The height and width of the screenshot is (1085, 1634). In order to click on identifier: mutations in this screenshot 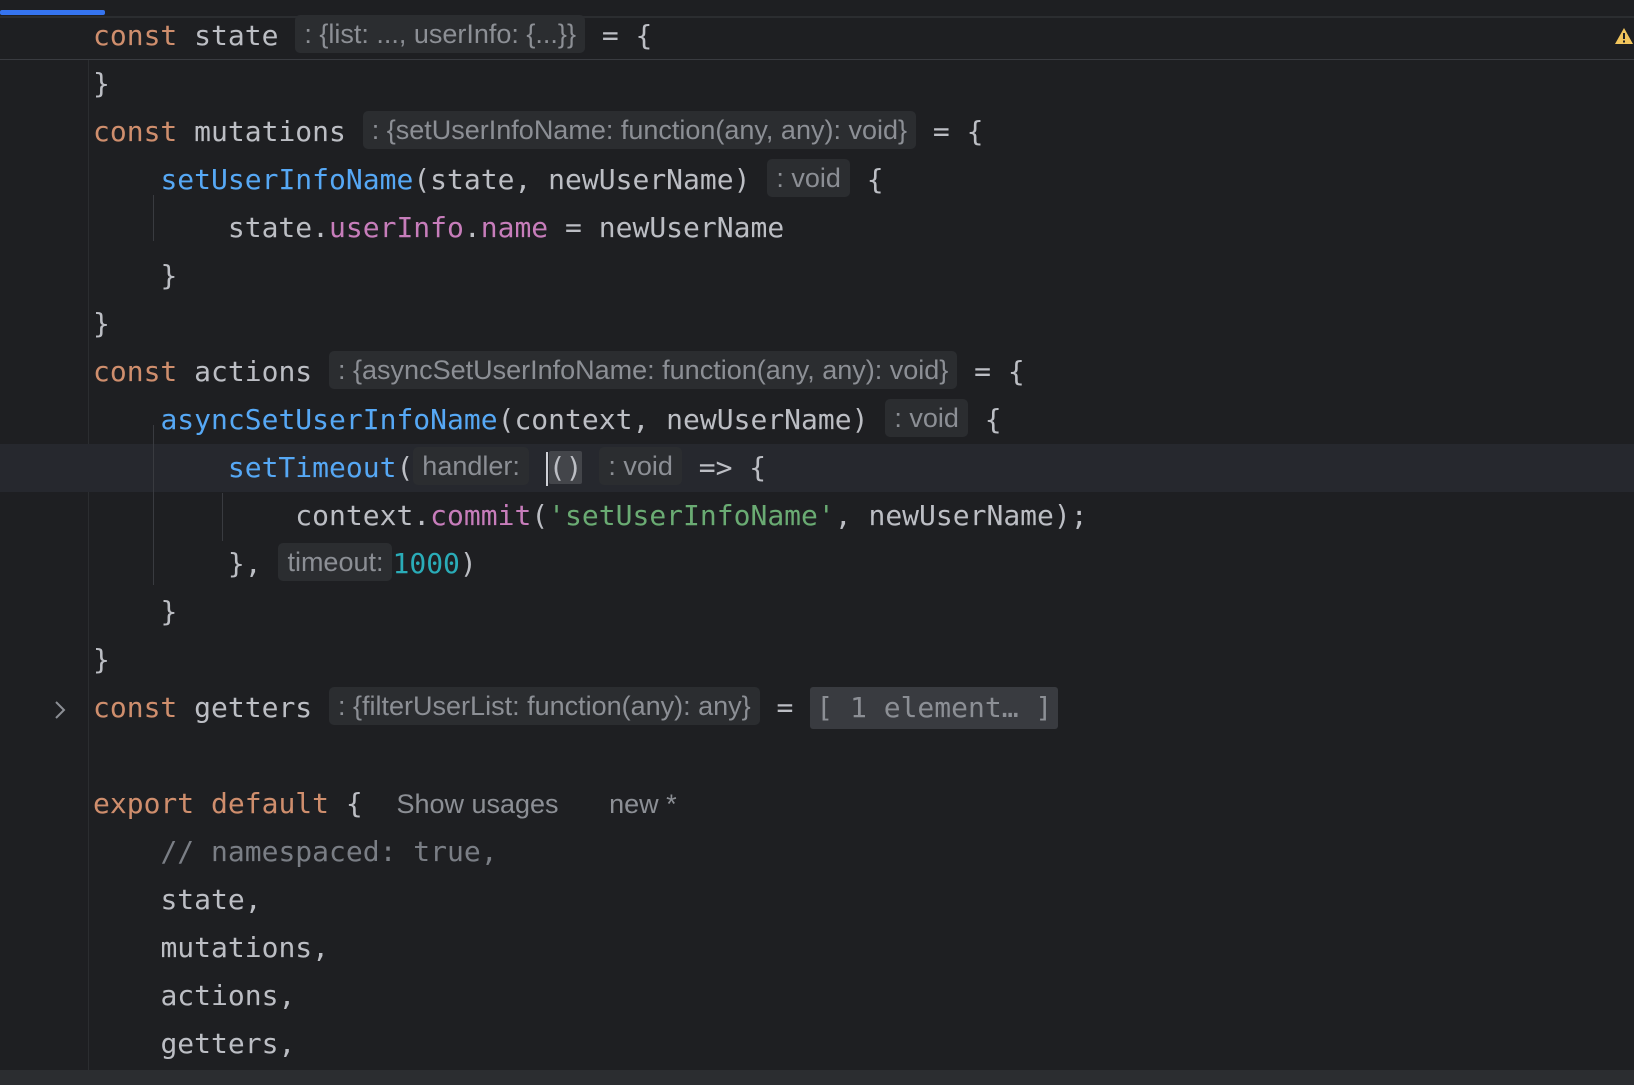, I will do `click(261, 131)`.